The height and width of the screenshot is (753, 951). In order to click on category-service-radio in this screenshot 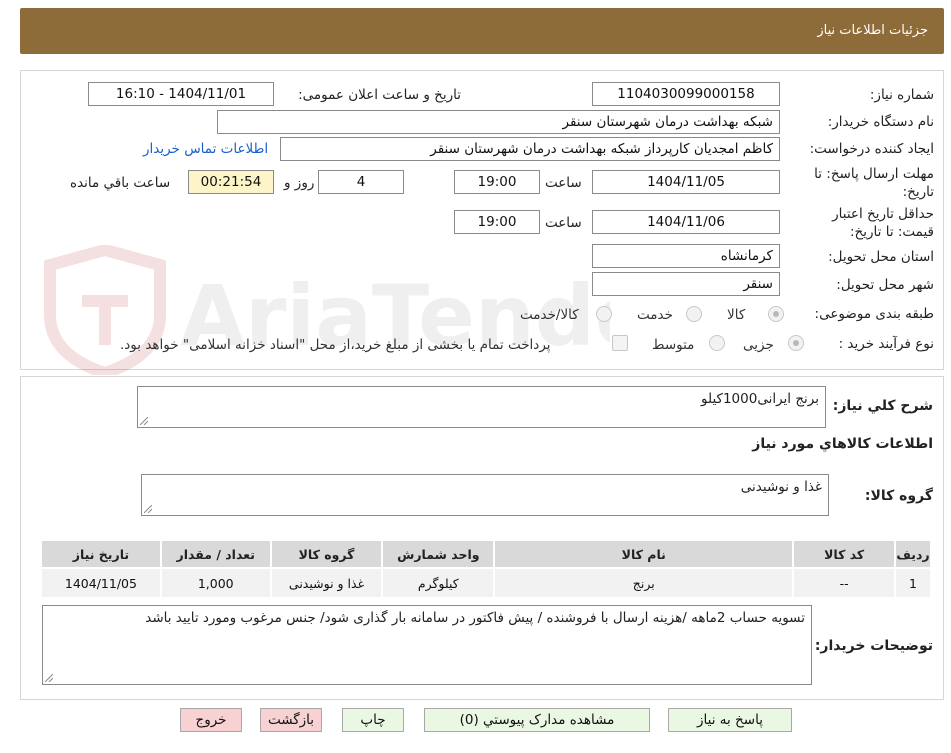, I will do `click(694, 314)`.